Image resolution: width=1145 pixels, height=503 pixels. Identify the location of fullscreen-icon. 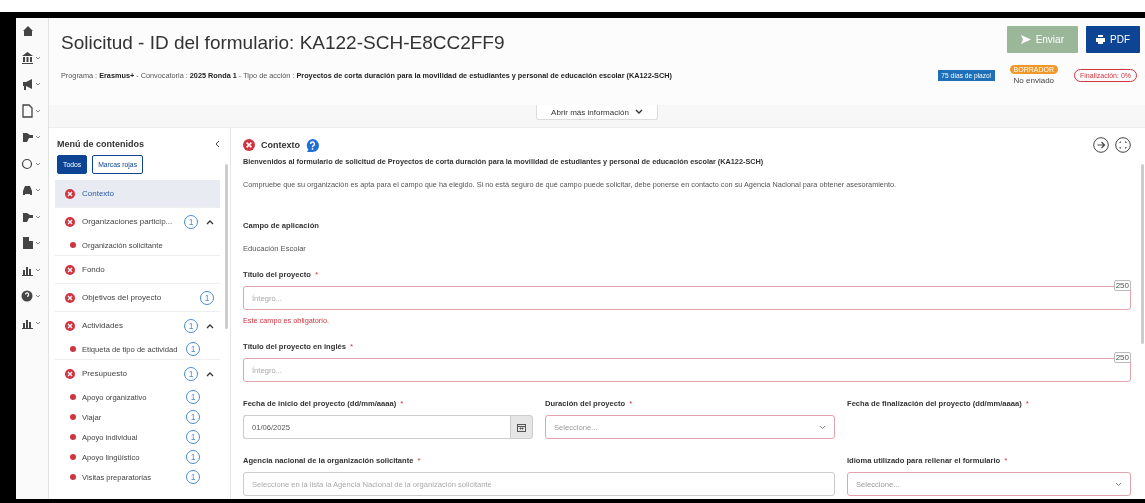
(1123, 145).